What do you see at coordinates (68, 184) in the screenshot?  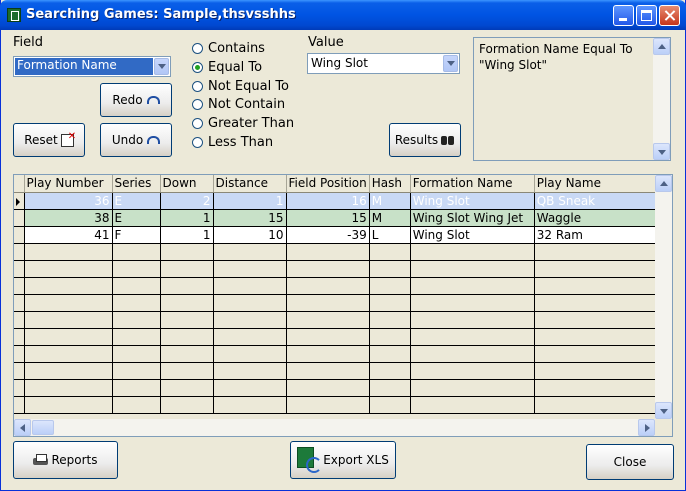 I see `column-header: Play Number` at bounding box center [68, 184].